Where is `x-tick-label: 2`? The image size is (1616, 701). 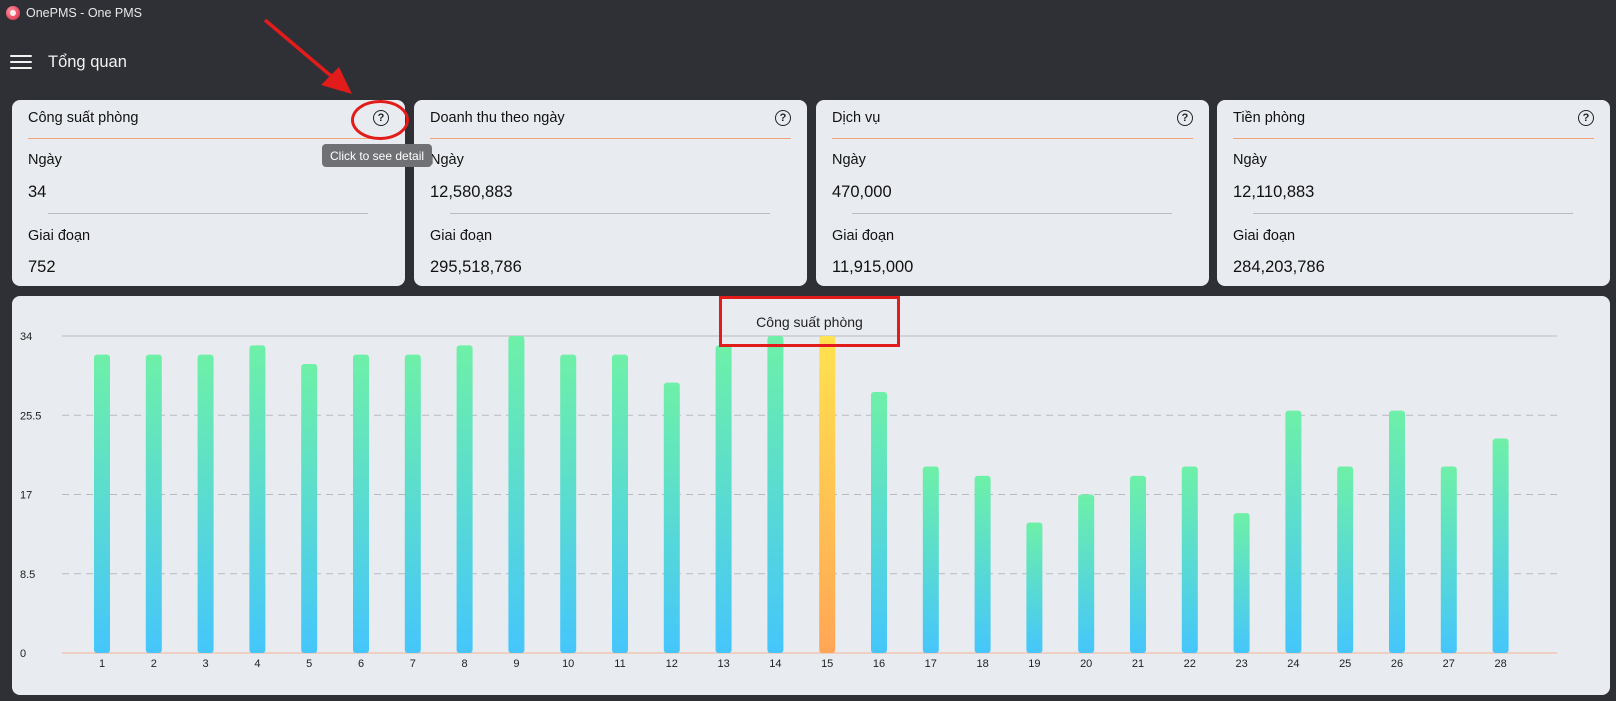 x-tick-label: 2 is located at coordinates (154, 664).